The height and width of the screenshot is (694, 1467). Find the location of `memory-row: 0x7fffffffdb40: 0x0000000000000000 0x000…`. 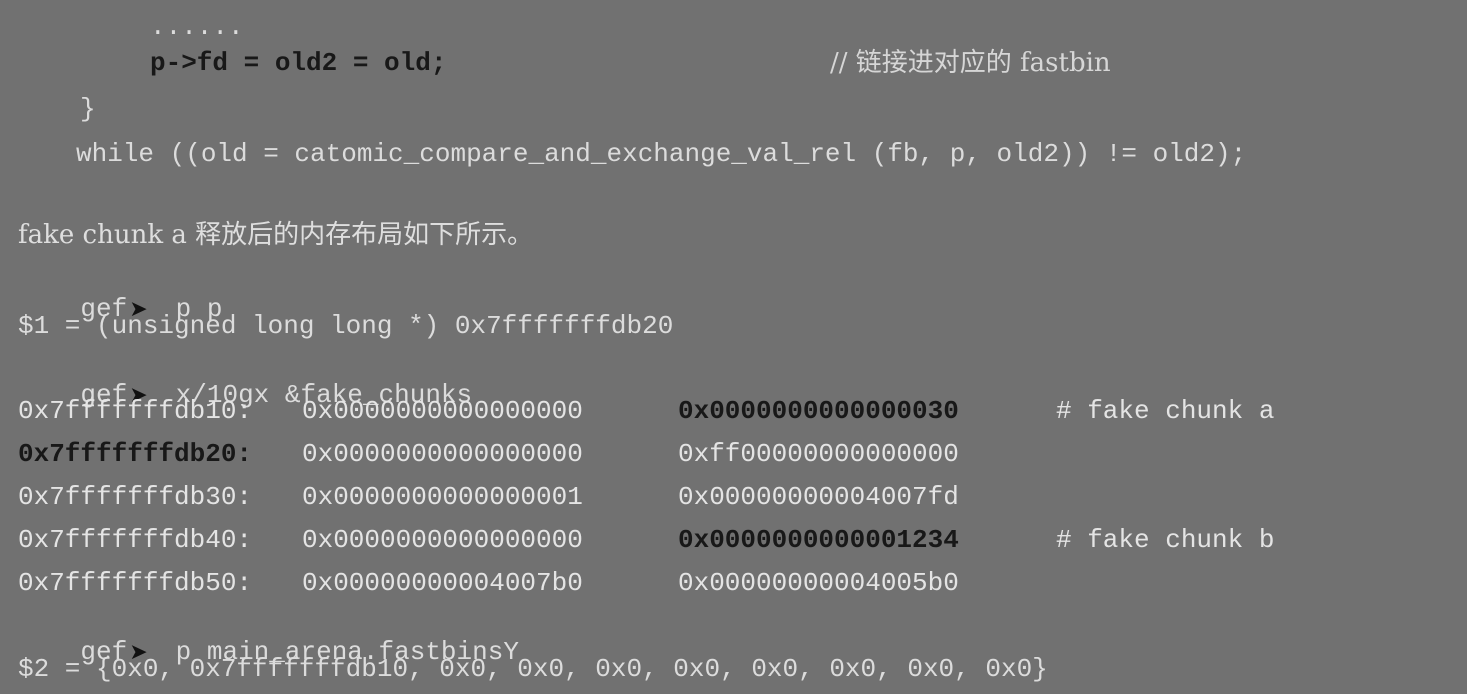

memory-row: 0x7fffffffdb40: 0x0000000000000000 0x000… is located at coordinates (733, 542).